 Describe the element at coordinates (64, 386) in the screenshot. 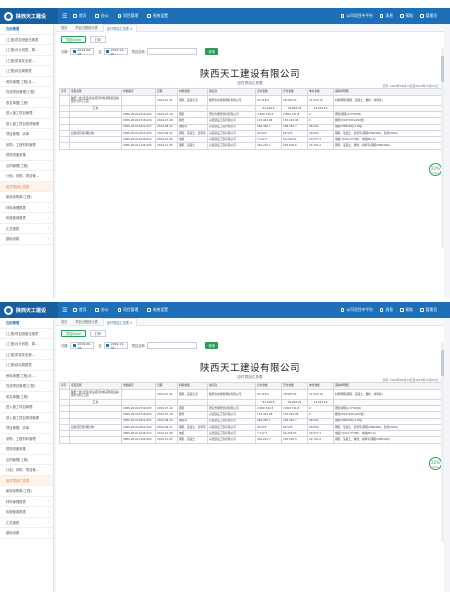

I see `column-header: 序号` at that location.